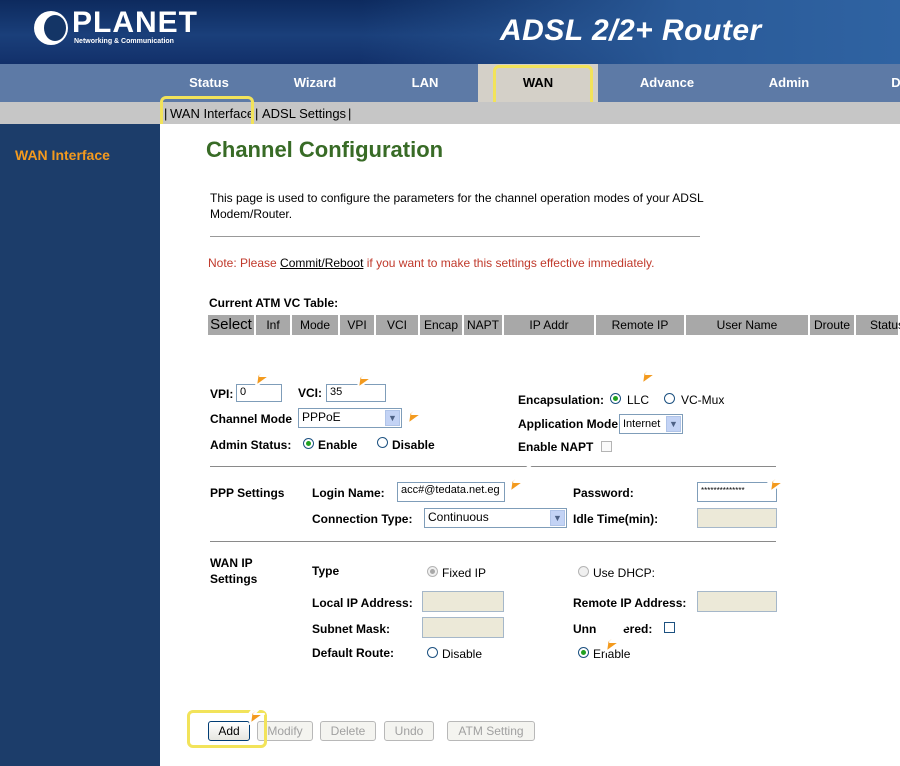 The image size is (900, 766). Describe the element at coordinates (606, 446) in the screenshot. I see `enable-napt-checkbox` at that location.